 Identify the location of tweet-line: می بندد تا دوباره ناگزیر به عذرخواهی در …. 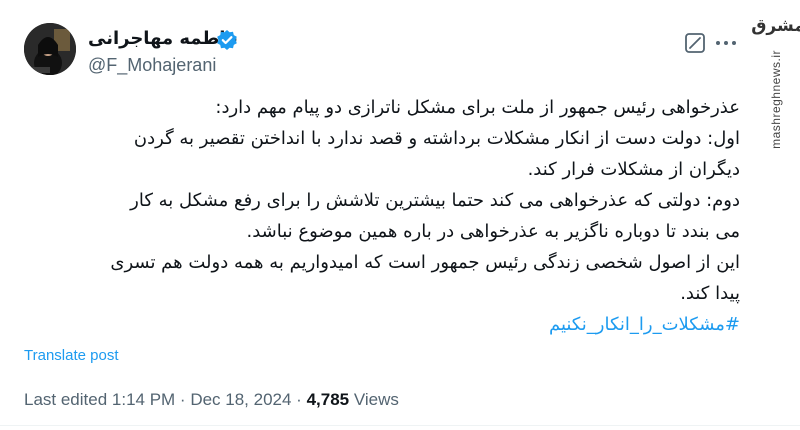
(493, 231).